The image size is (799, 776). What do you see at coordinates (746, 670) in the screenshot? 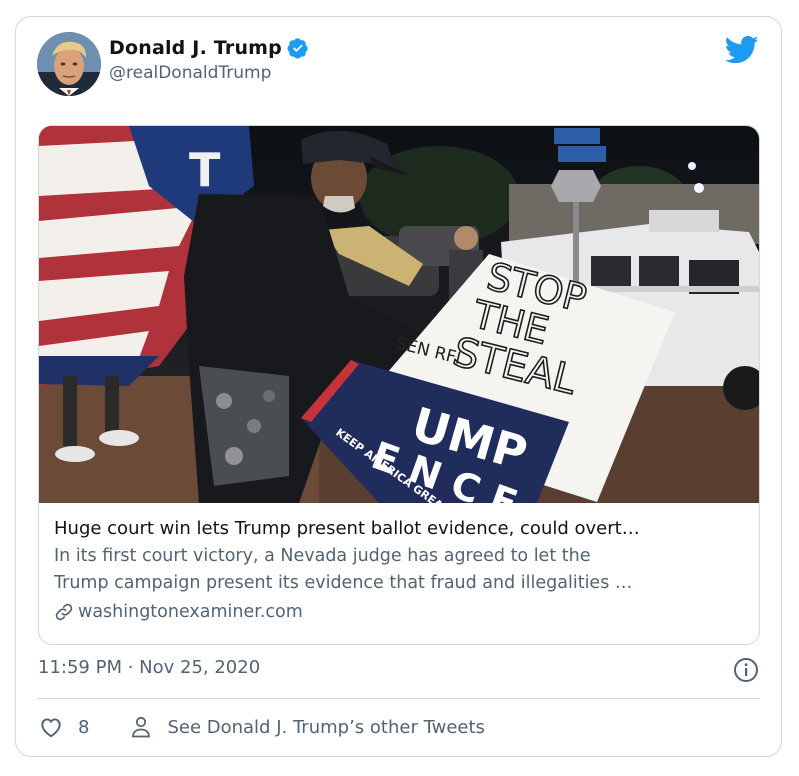
I see `info-icon` at bounding box center [746, 670].